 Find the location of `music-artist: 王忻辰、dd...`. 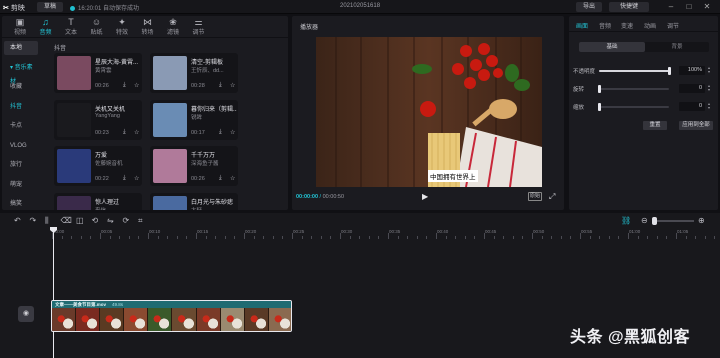

music-artist: 王忻辰、dd... is located at coordinates (207, 71).